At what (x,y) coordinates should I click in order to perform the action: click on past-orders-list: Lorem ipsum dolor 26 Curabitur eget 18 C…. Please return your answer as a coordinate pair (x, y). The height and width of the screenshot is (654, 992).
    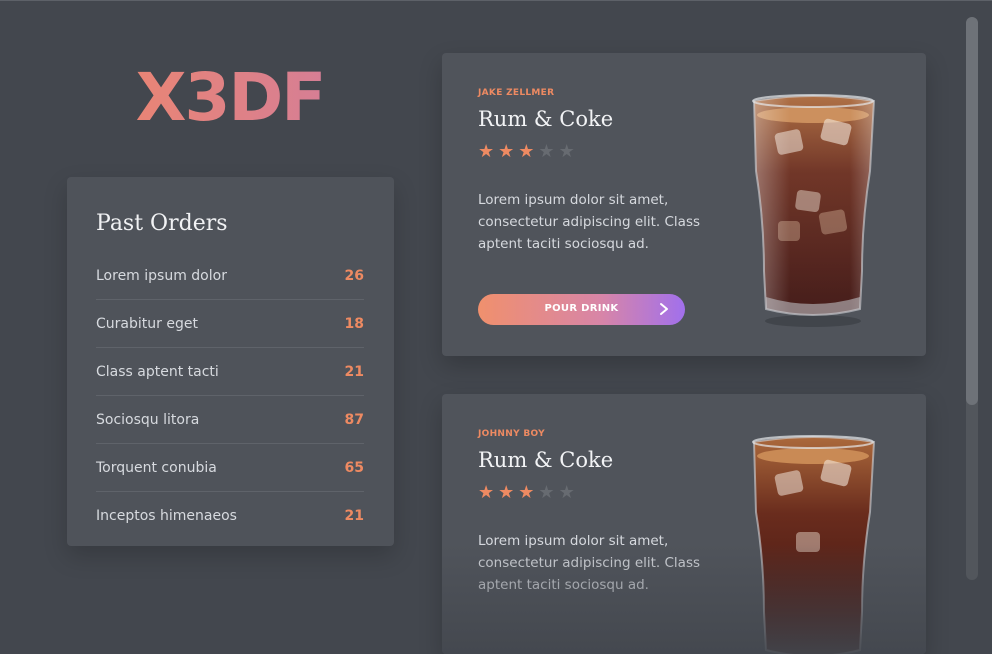
    Looking at the image, I should click on (230, 395).